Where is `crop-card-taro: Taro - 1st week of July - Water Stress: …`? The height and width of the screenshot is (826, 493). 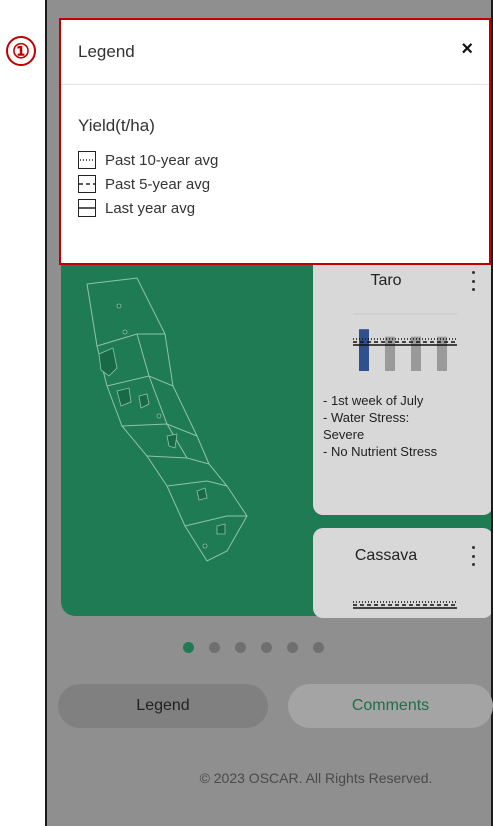 crop-card-taro: Taro - 1st week of July - Water Stress: … is located at coordinates (402, 384).